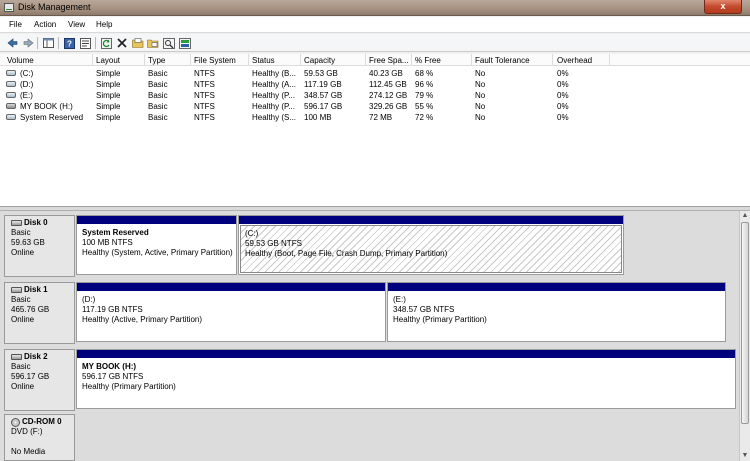 This screenshot has height=461, width=750. What do you see at coordinates (46, 106) in the screenshot?
I see `cell-volume: MY BOOK (H:)` at bounding box center [46, 106].